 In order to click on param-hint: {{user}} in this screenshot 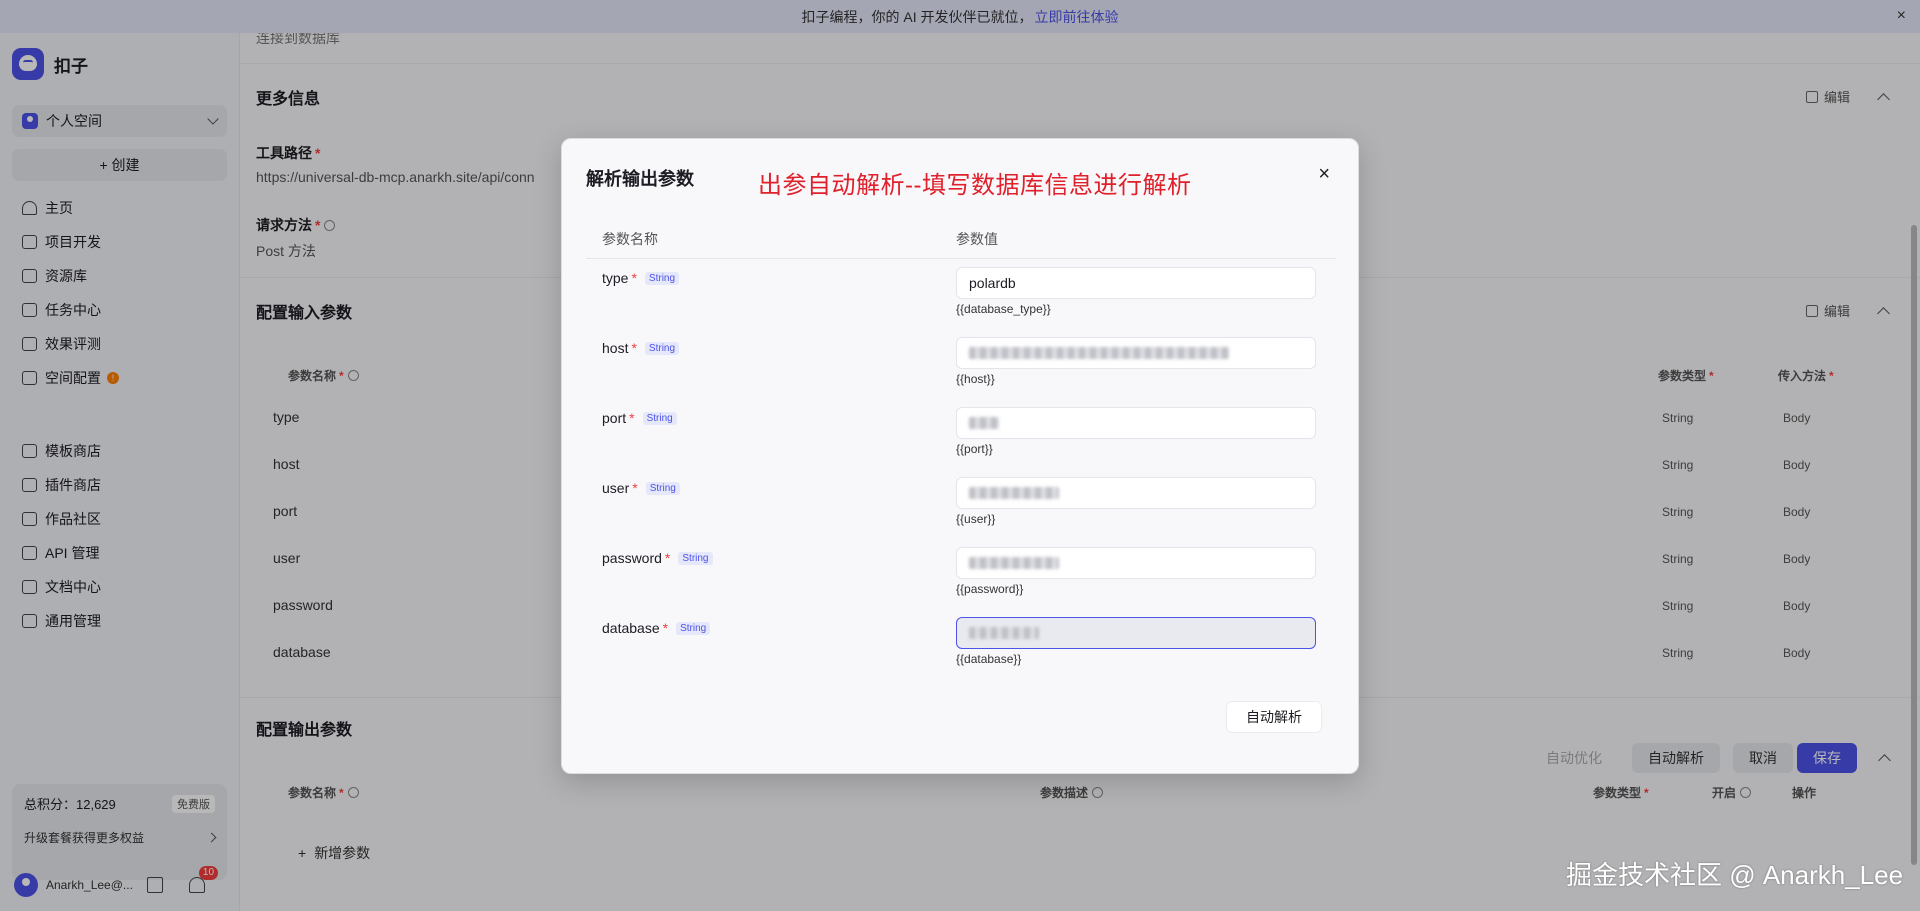, I will do `click(976, 519)`.